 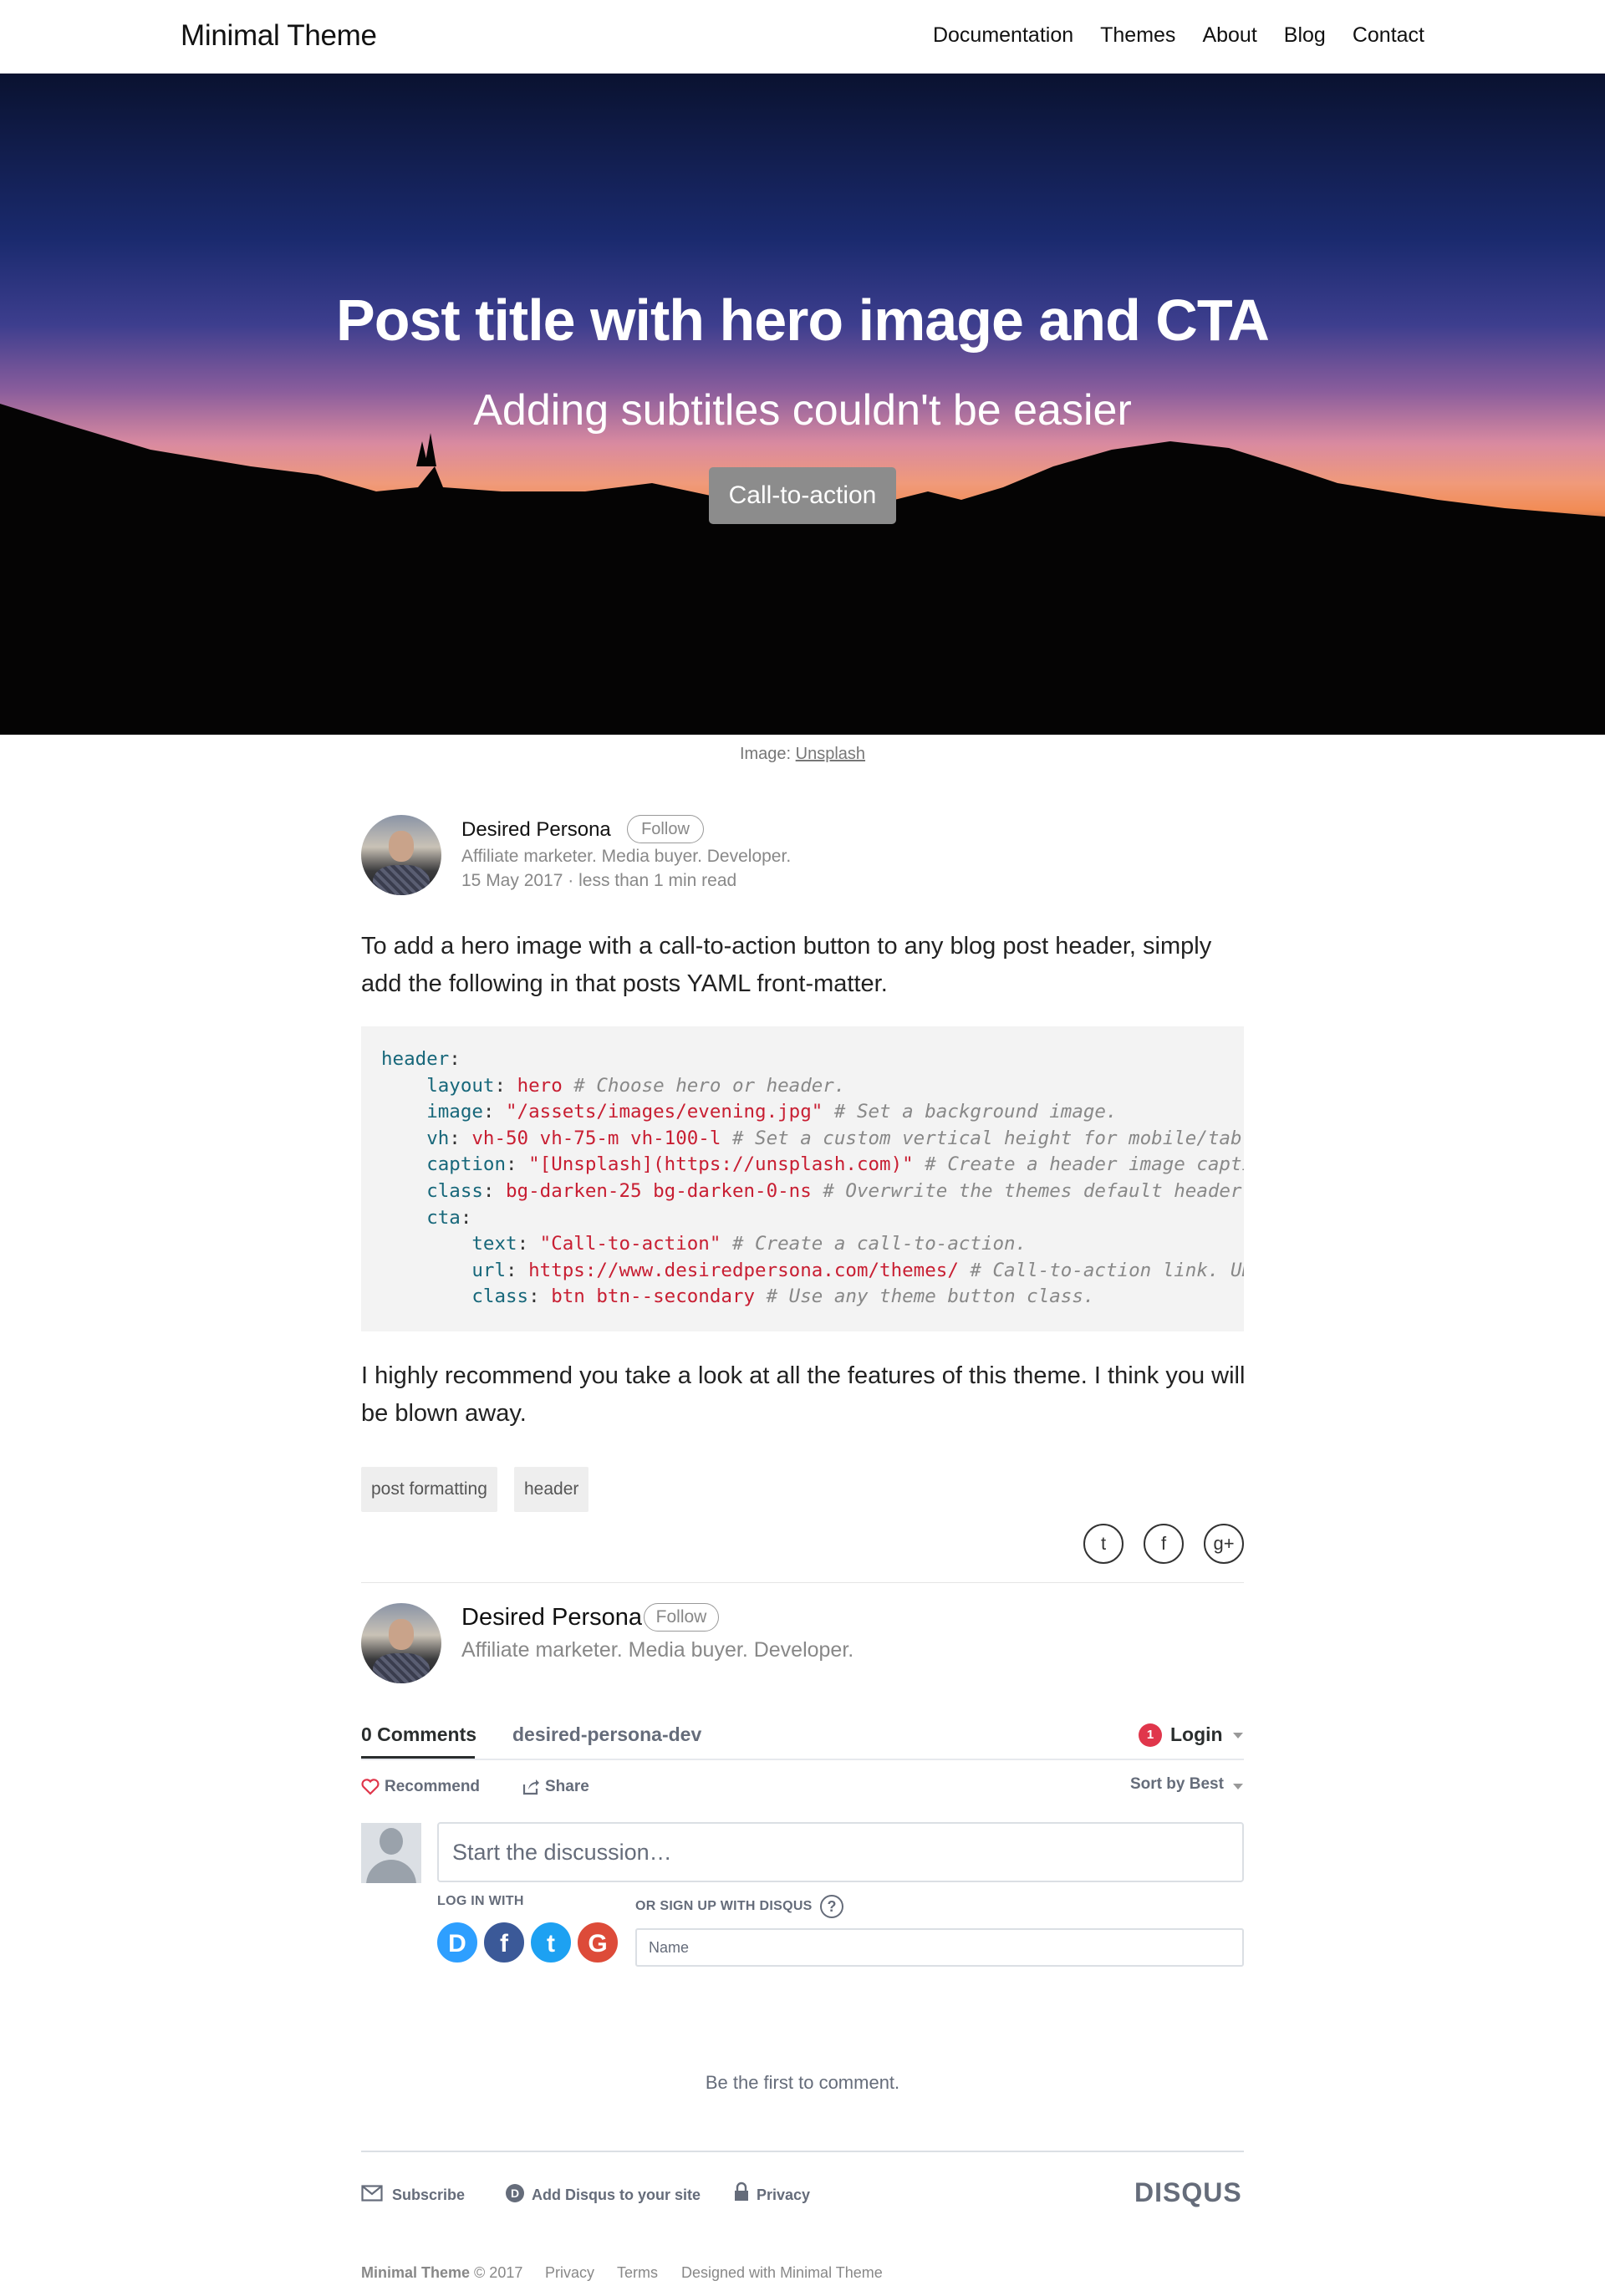 I want to click on follow-button-bottom: Follow, so click(x=681, y=1617).